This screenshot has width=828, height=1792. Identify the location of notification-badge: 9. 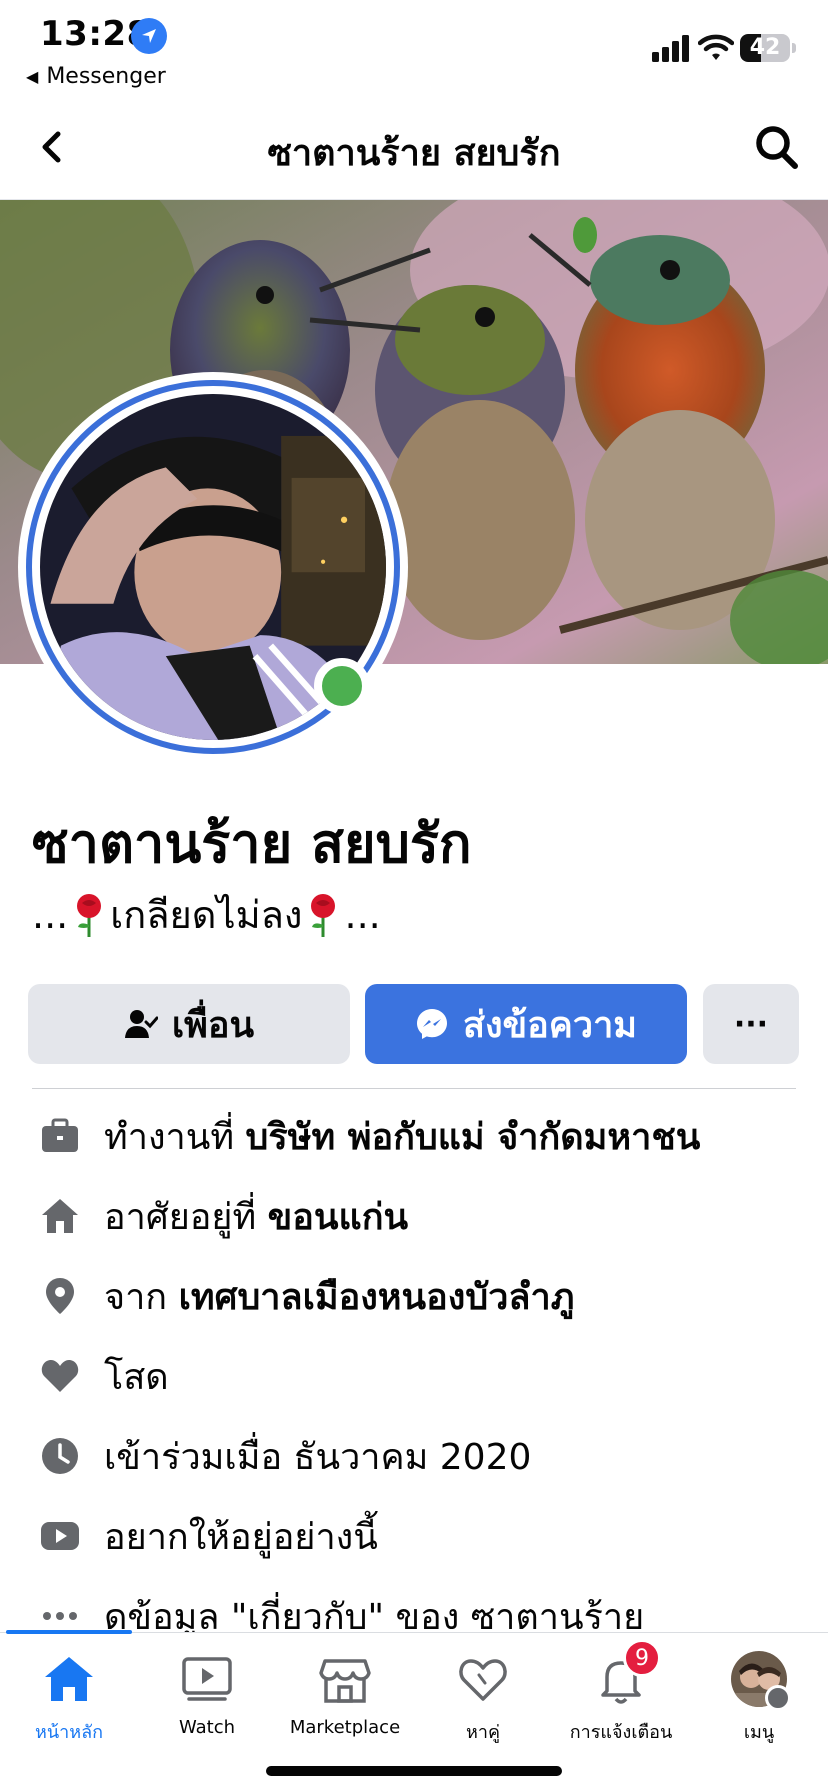
(642, 1658).